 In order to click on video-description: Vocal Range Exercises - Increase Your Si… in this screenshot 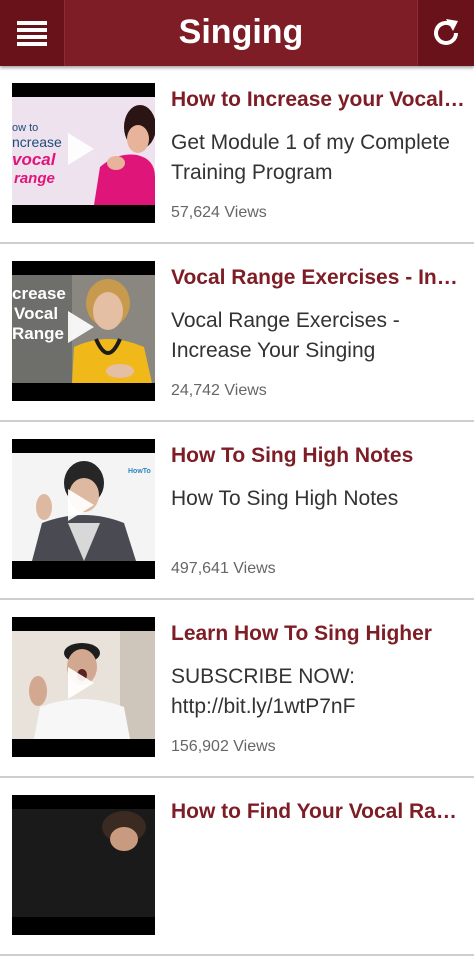, I will do `click(285, 335)`.